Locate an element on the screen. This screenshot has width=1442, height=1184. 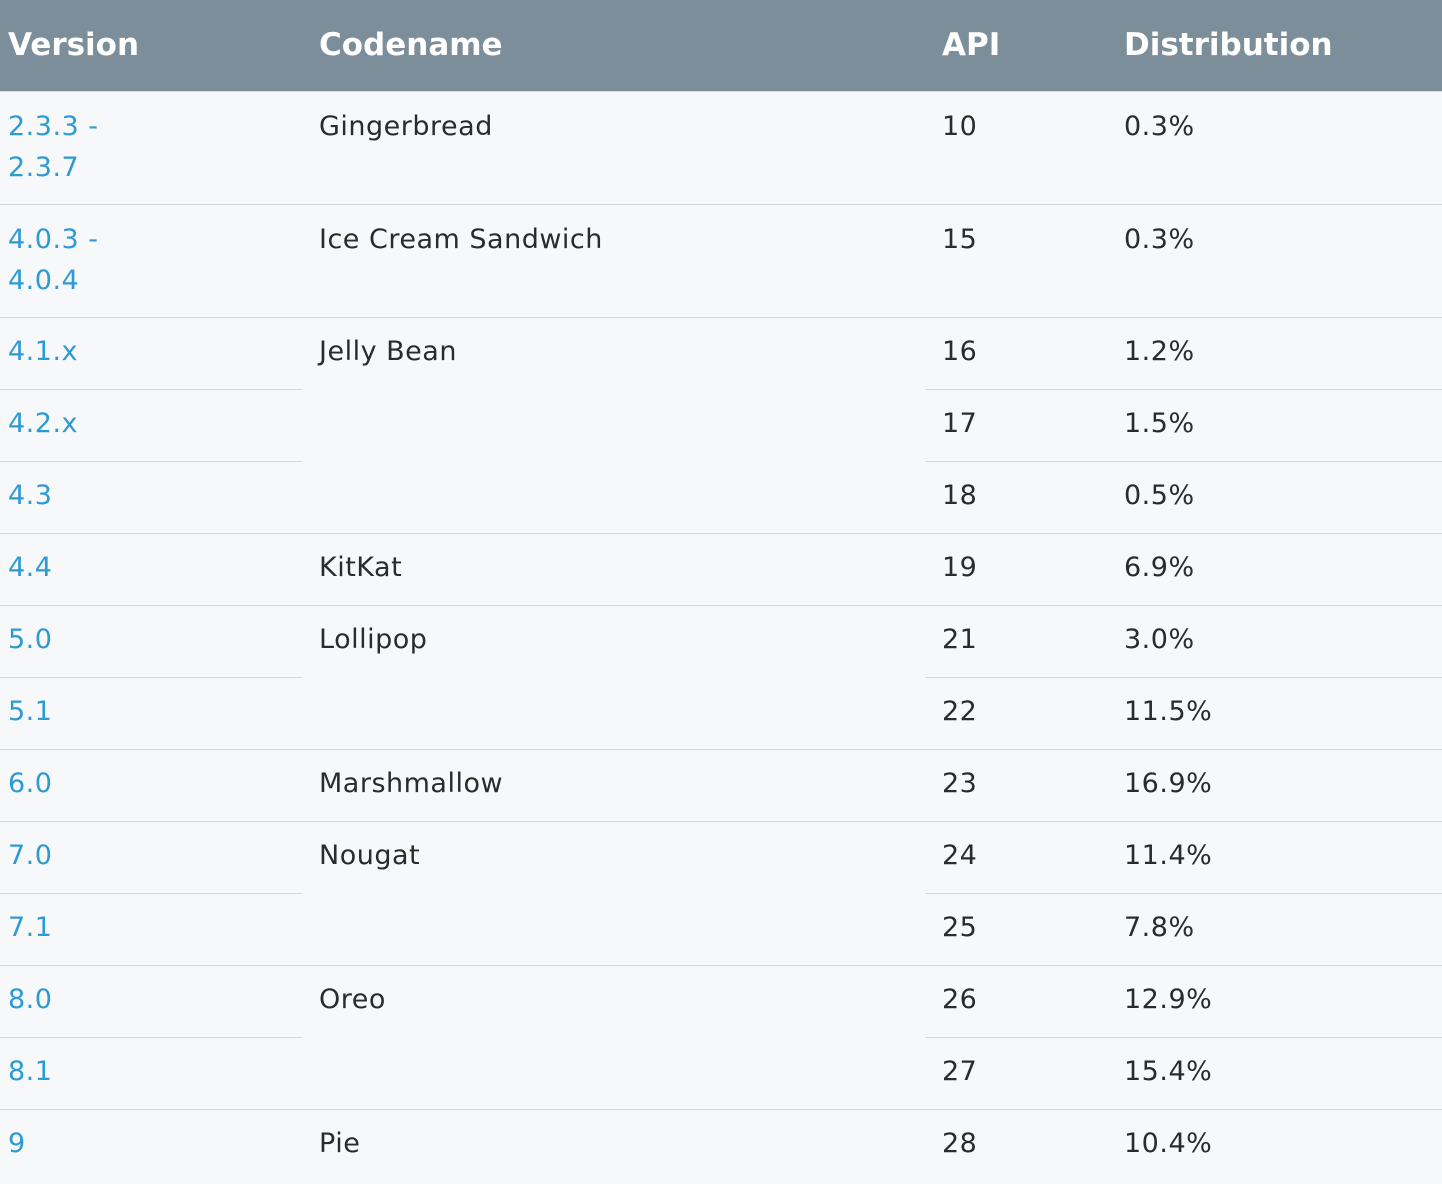
header-distribution: Distribution is located at coordinates (1228, 45).